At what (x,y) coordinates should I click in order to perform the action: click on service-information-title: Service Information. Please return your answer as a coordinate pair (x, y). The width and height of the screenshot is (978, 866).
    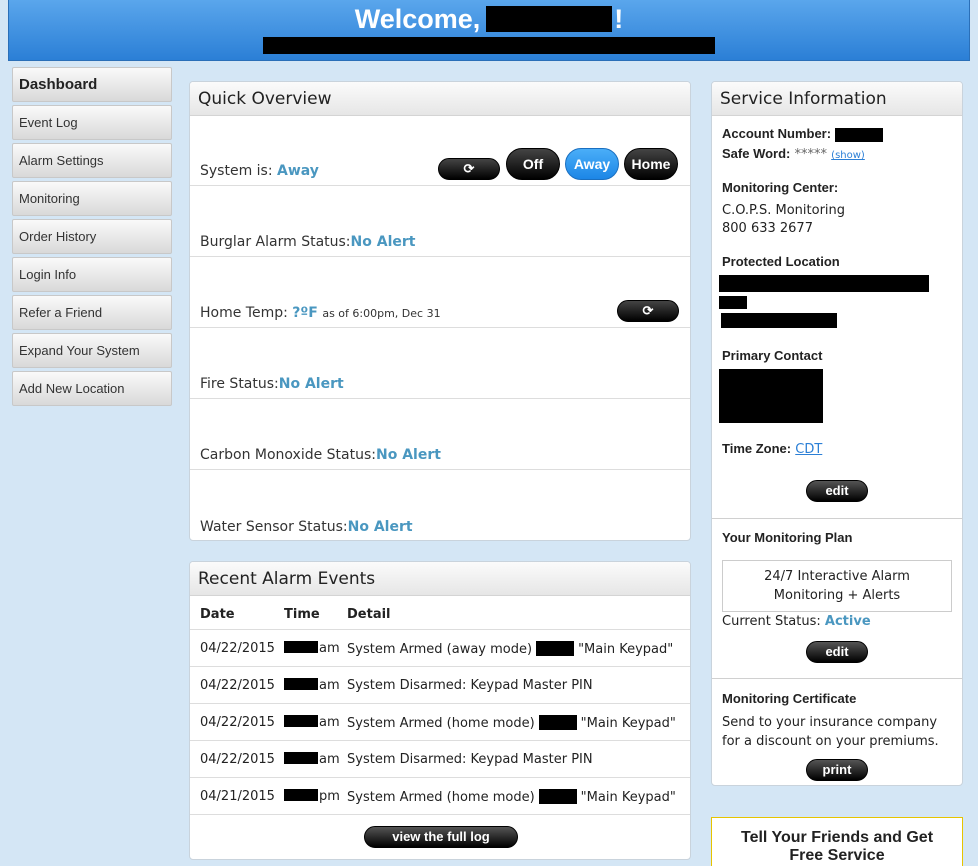
    Looking at the image, I should click on (837, 99).